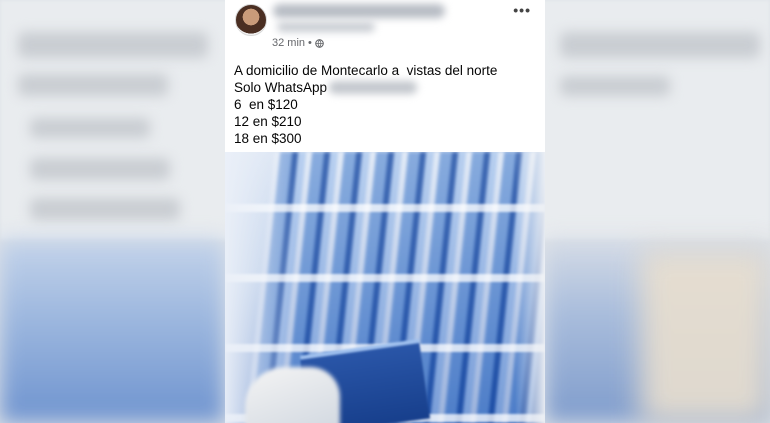  I want to click on price-line: 18 en $300, so click(268, 138).